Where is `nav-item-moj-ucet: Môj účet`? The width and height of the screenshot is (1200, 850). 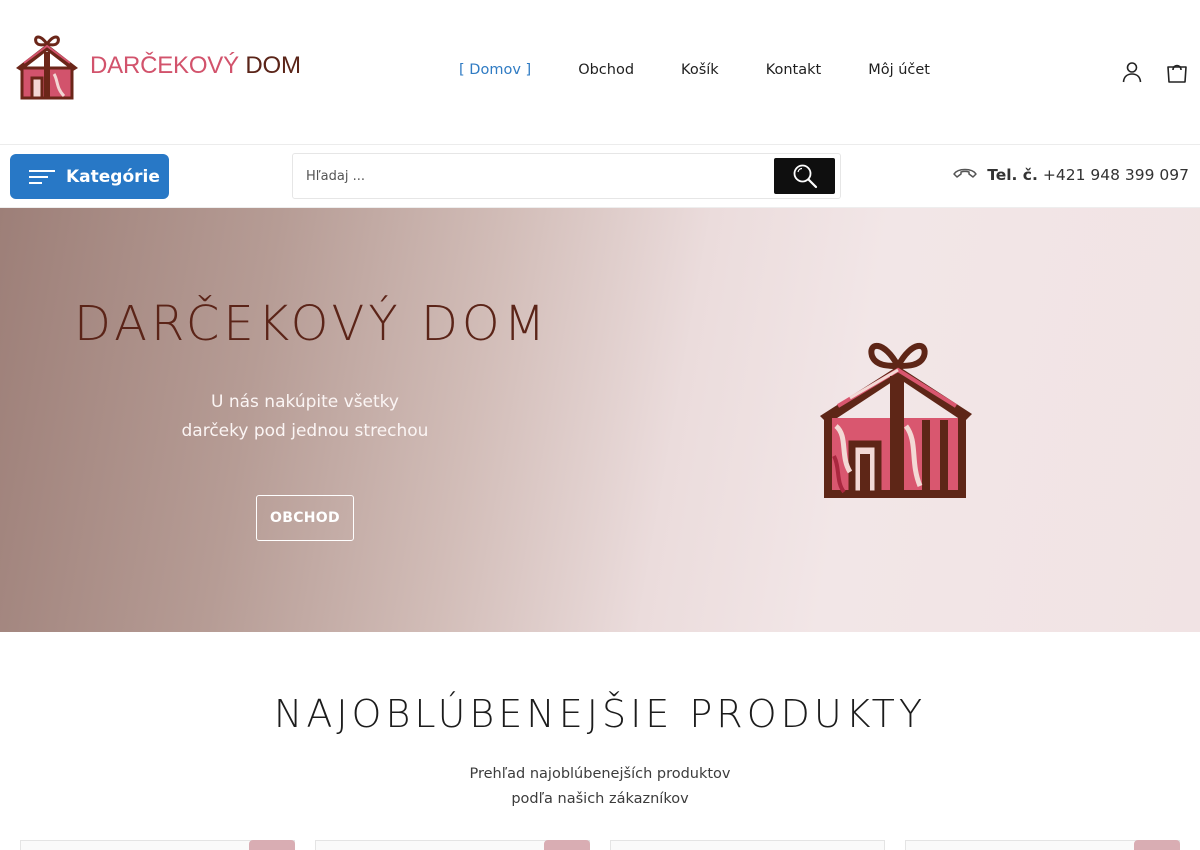
nav-item-moj-ucet: Môj účet is located at coordinates (899, 70).